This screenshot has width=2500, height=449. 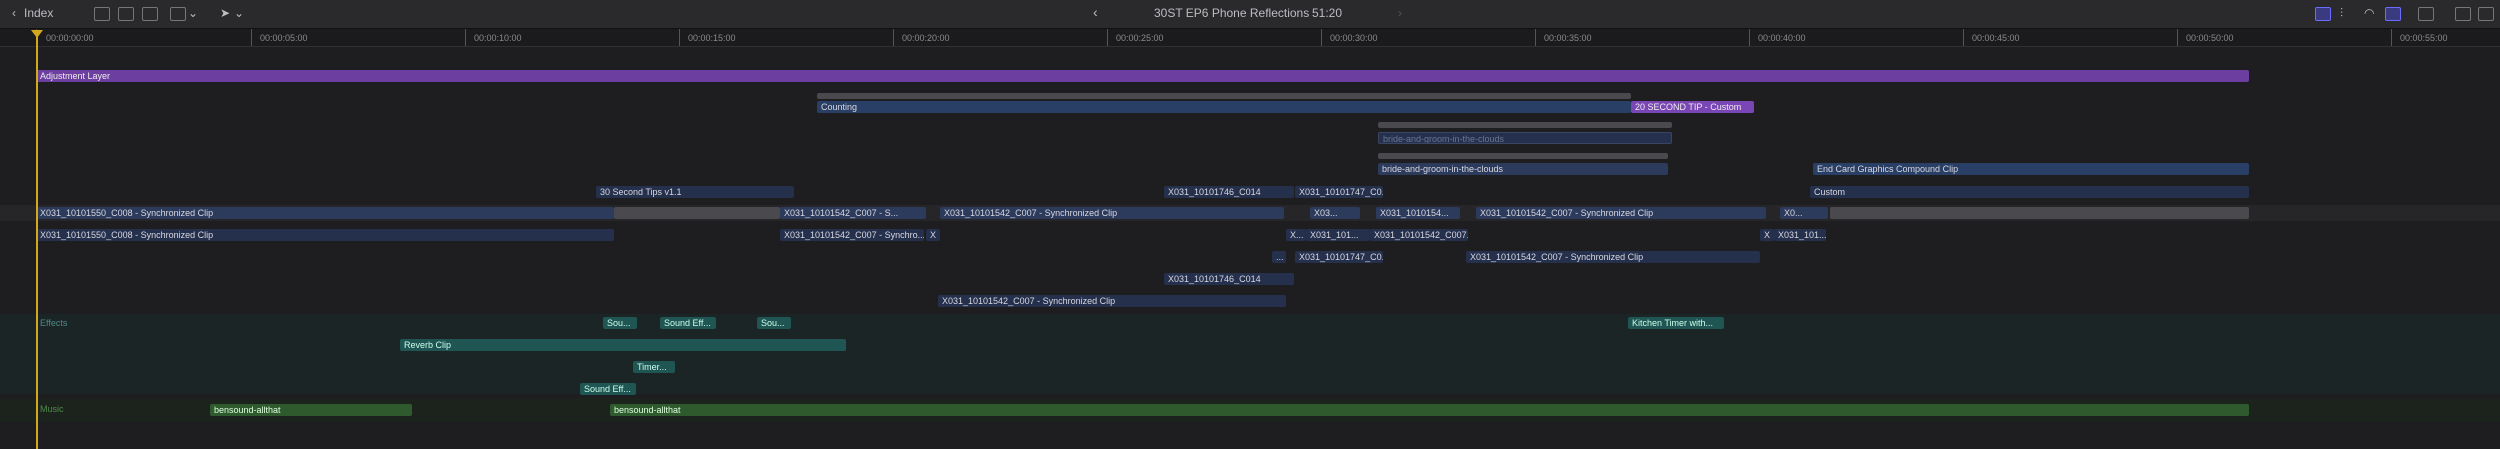 What do you see at coordinates (2210, 38) in the screenshot?
I see `ruler-tick: 00:00:50:00` at bounding box center [2210, 38].